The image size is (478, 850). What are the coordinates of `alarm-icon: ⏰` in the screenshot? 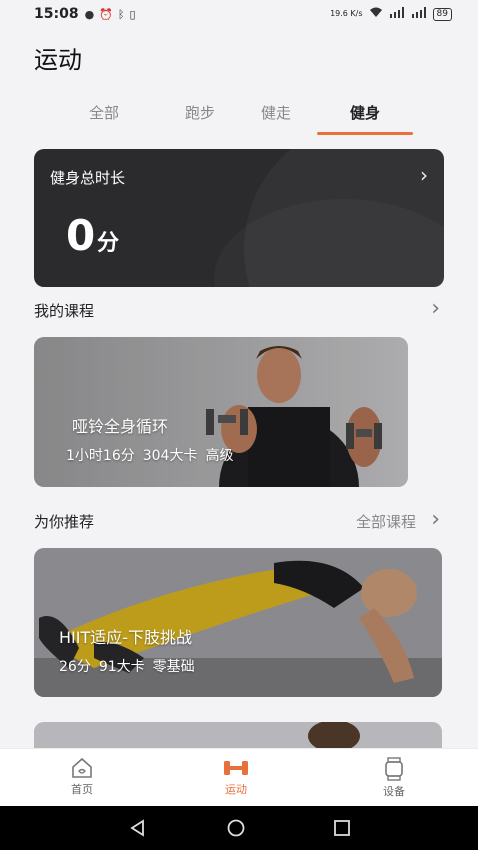 It's located at (106, 14).